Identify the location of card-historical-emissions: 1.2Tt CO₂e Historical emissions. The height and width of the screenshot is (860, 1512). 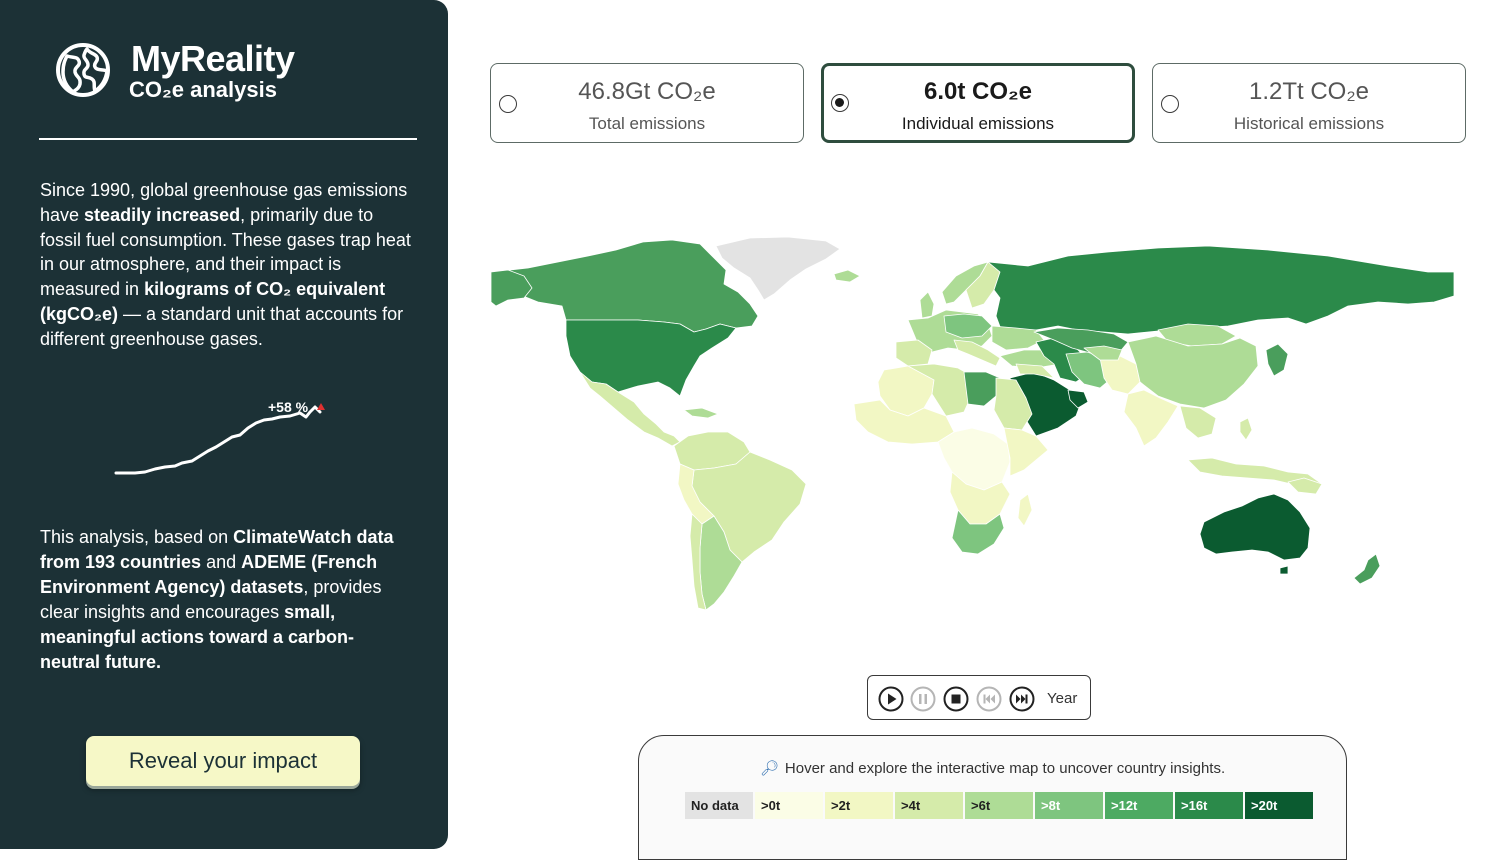
(1309, 103).